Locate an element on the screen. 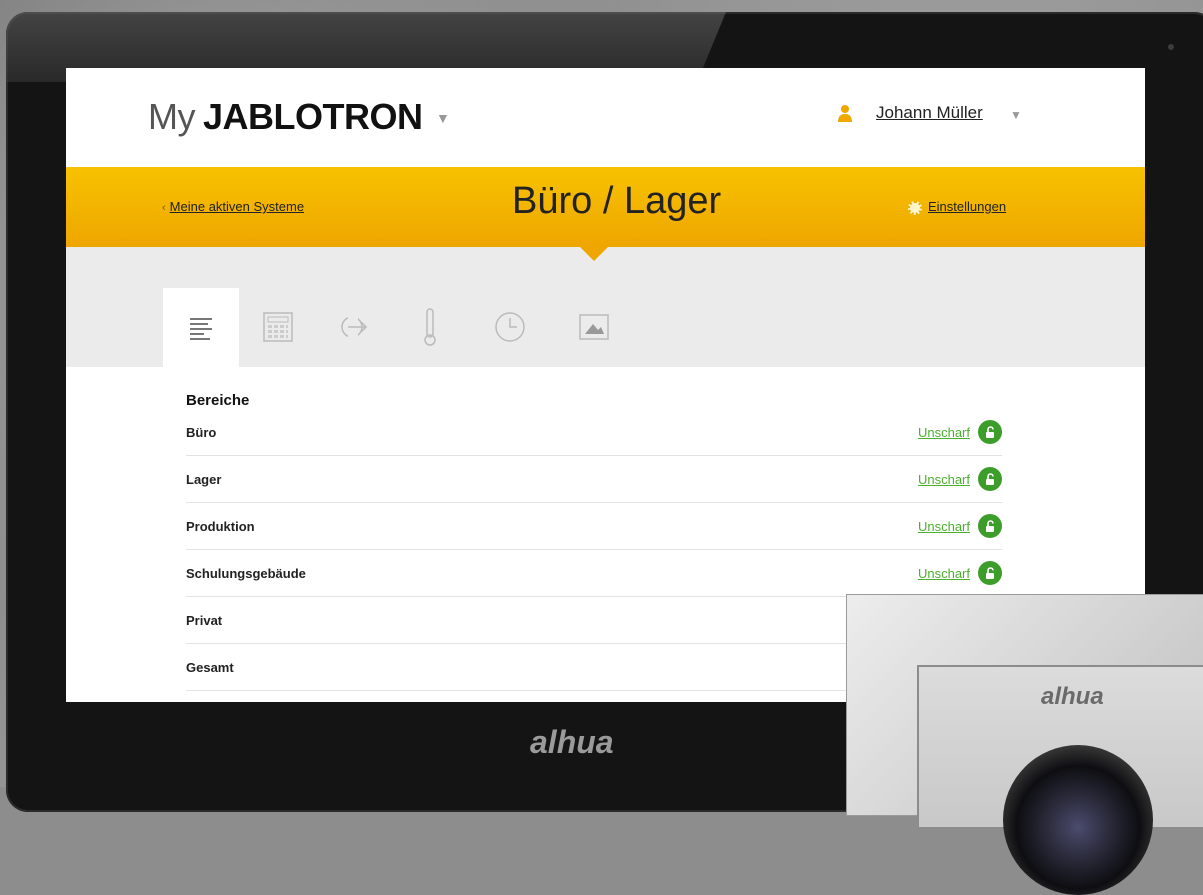  image-icon is located at coordinates (594, 326).